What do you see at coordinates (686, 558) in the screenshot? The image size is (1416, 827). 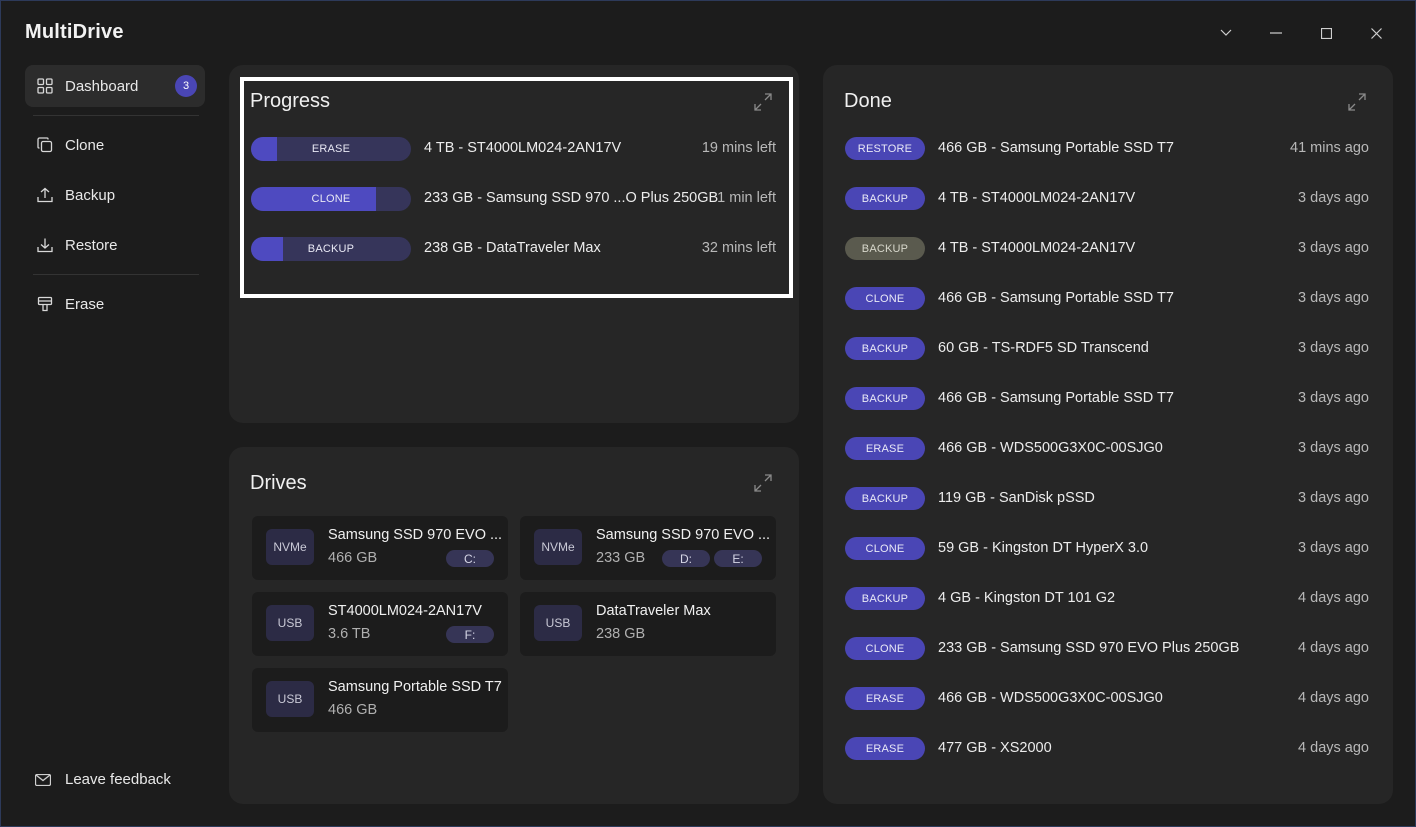 I see `drive-letter: D:` at bounding box center [686, 558].